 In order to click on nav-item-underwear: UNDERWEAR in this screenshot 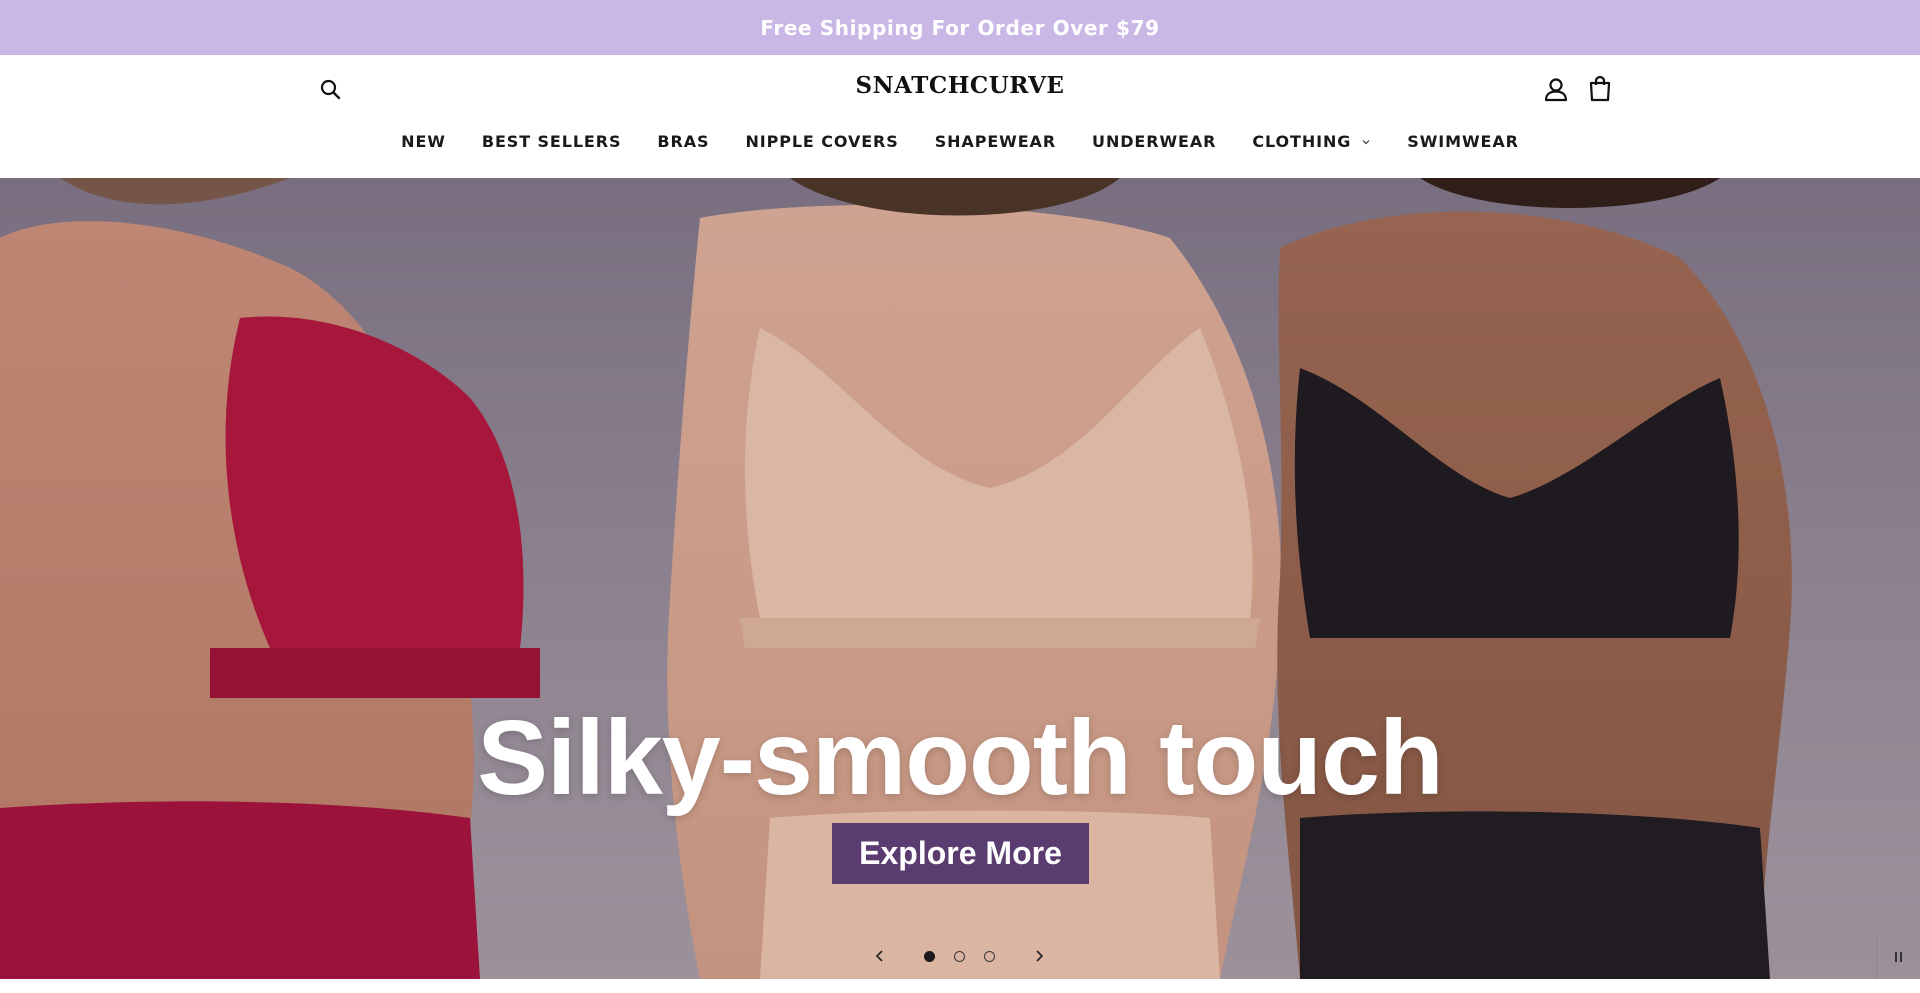, I will do `click(1154, 141)`.